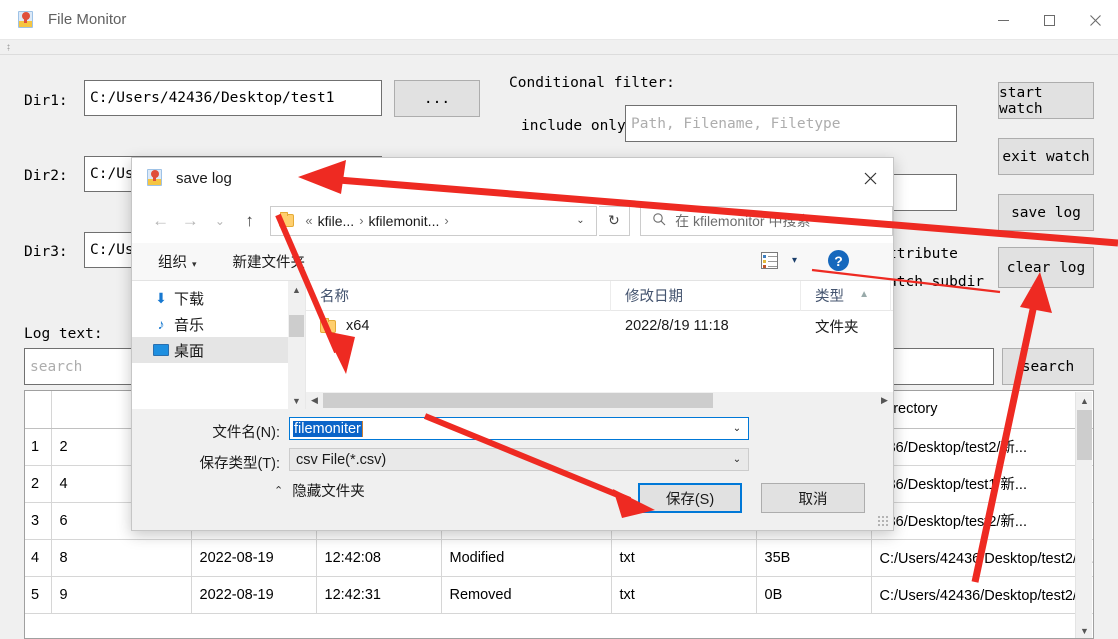  What do you see at coordinates (581, 221) in the screenshot?
I see `breadcrumb-dropdown-icon: ⌄` at bounding box center [581, 221].